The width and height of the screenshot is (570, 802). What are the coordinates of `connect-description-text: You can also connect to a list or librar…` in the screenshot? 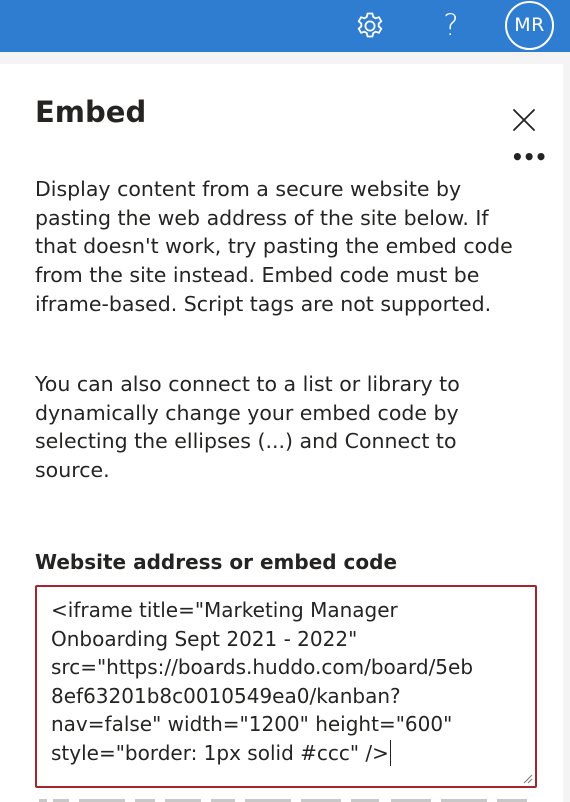 It's located at (247, 427).